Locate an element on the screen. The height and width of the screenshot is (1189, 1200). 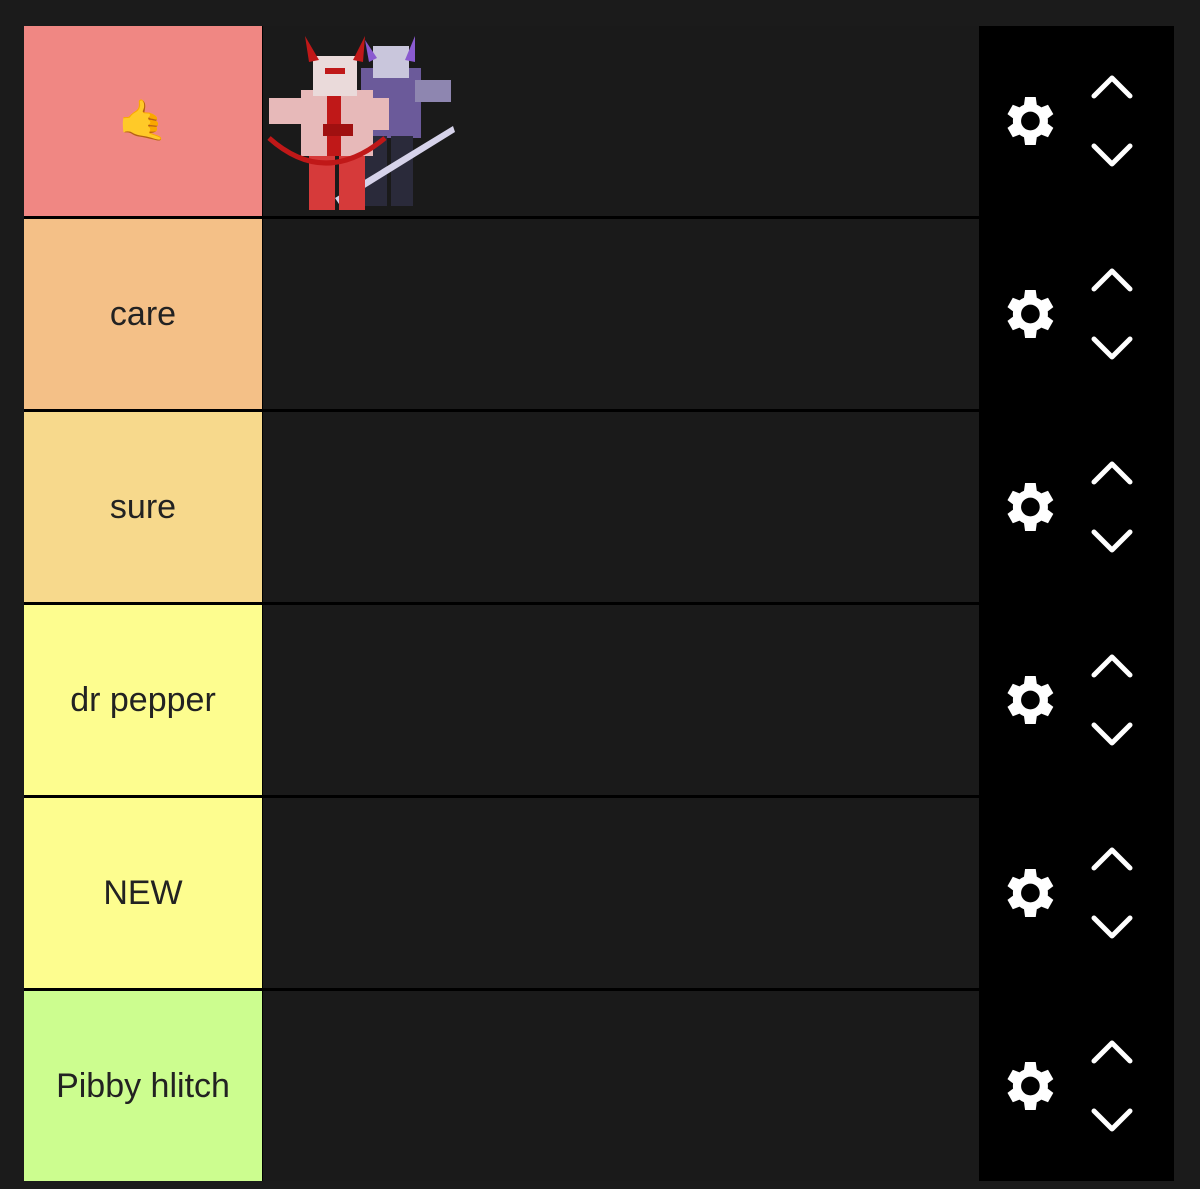
tier-label-text: sure is located at coordinates (143, 507).